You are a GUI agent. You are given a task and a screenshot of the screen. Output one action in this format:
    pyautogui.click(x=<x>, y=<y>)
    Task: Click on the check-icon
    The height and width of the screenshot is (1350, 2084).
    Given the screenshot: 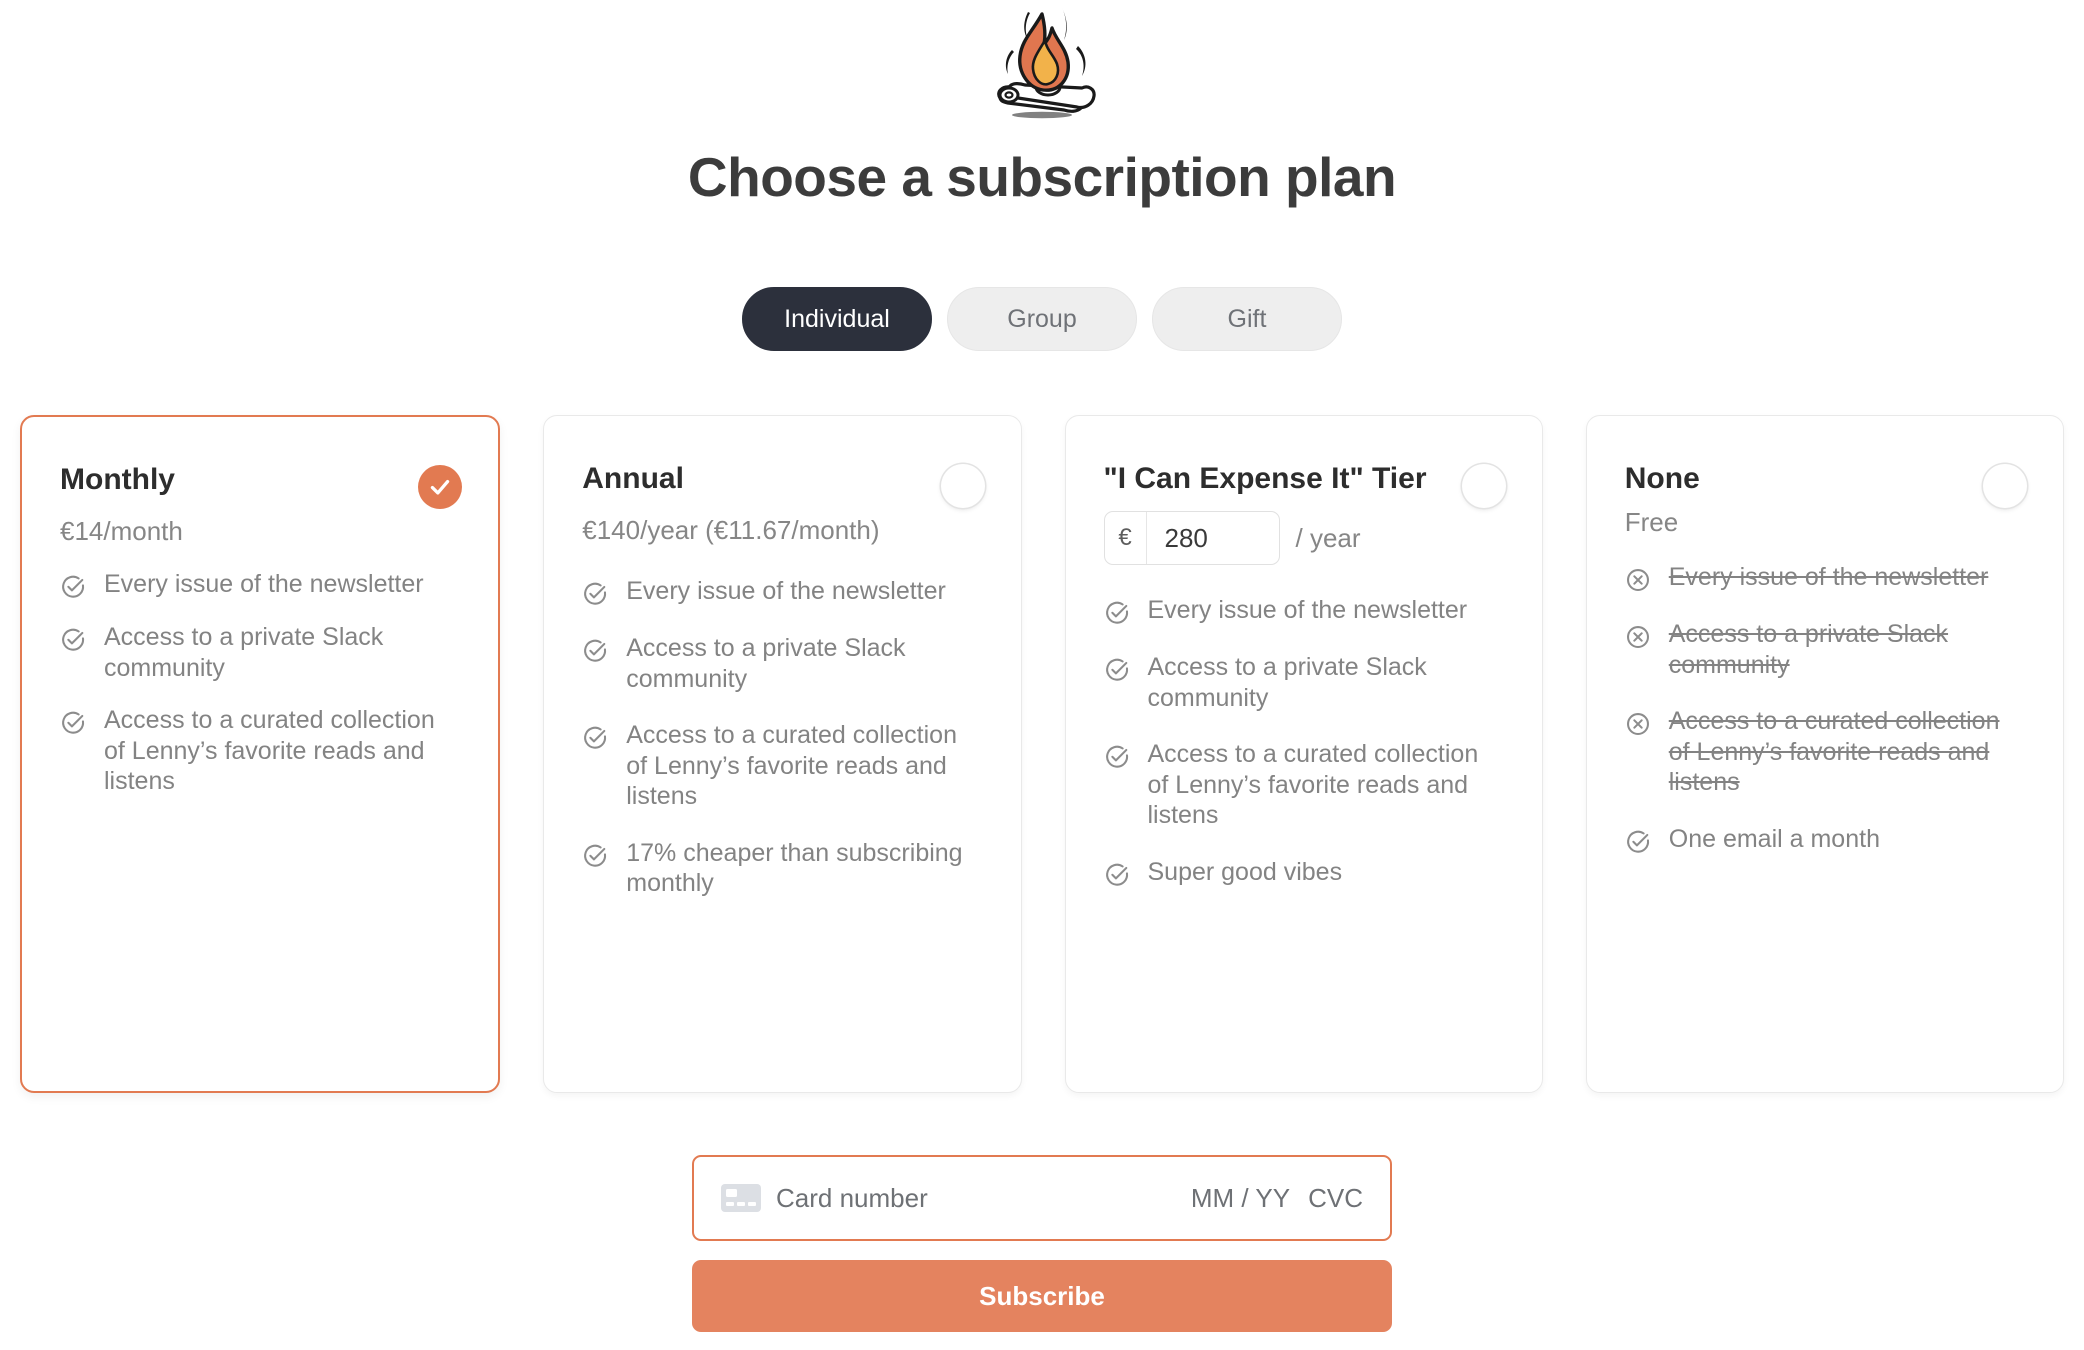 What is the action you would take?
    pyautogui.click(x=440, y=487)
    